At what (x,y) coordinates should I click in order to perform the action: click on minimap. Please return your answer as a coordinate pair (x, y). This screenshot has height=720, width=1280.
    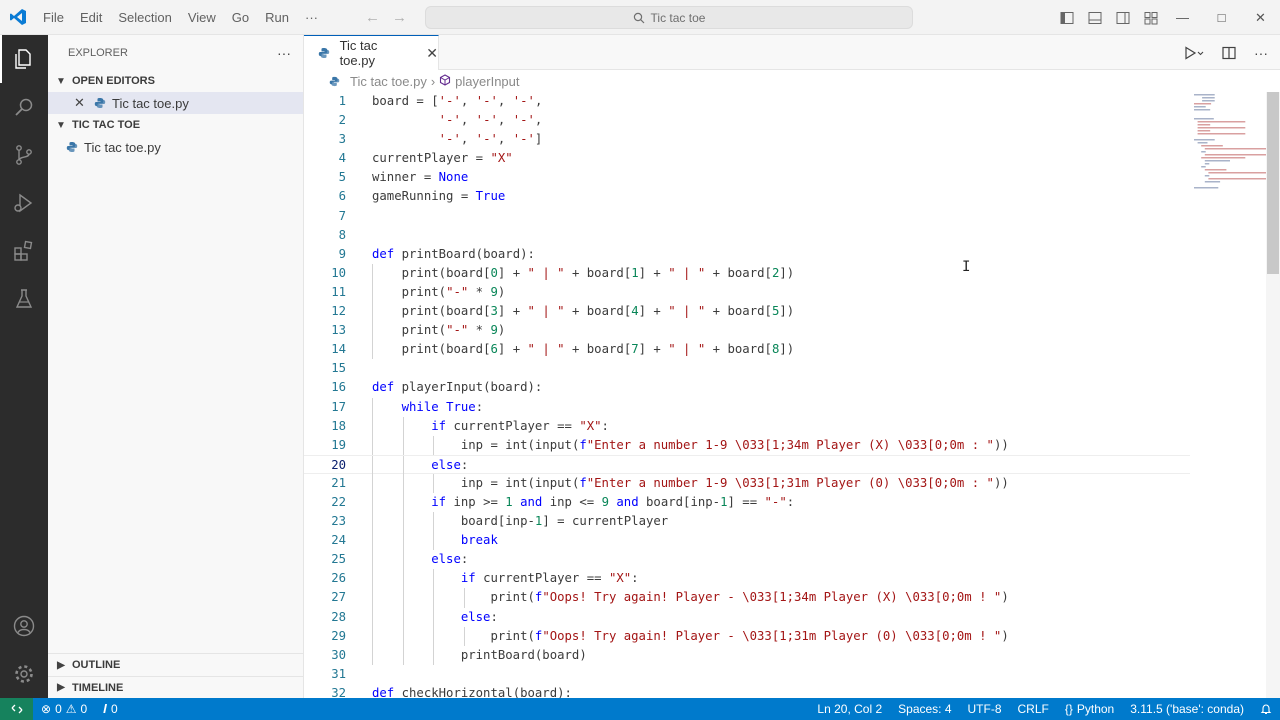
    Looking at the image, I should click on (1231, 147).